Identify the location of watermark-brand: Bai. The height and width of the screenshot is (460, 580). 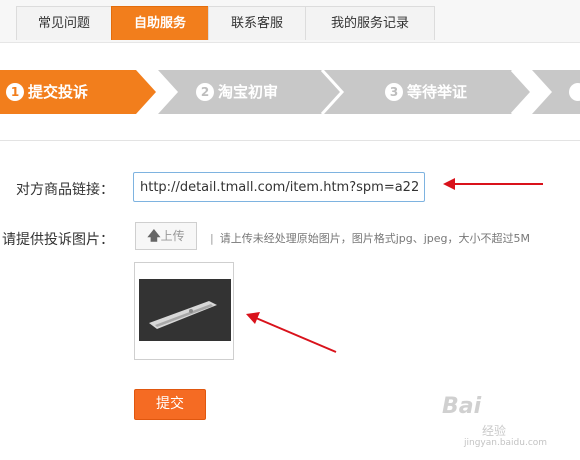
(462, 406).